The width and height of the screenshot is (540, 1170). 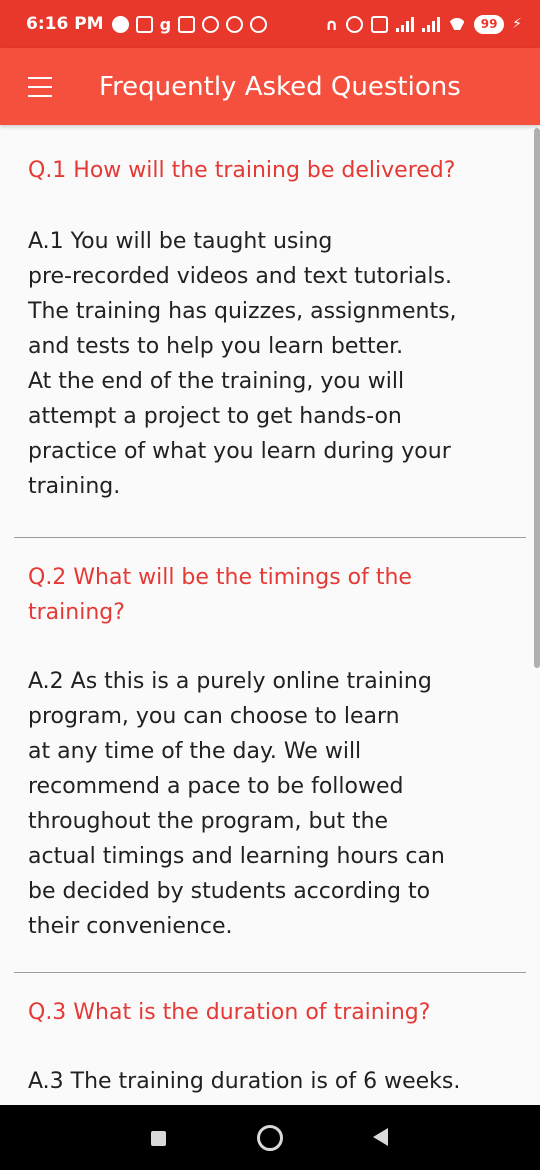 What do you see at coordinates (211, 24) in the screenshot?
I see `chrome-icon` at bounding box center [211, 24].